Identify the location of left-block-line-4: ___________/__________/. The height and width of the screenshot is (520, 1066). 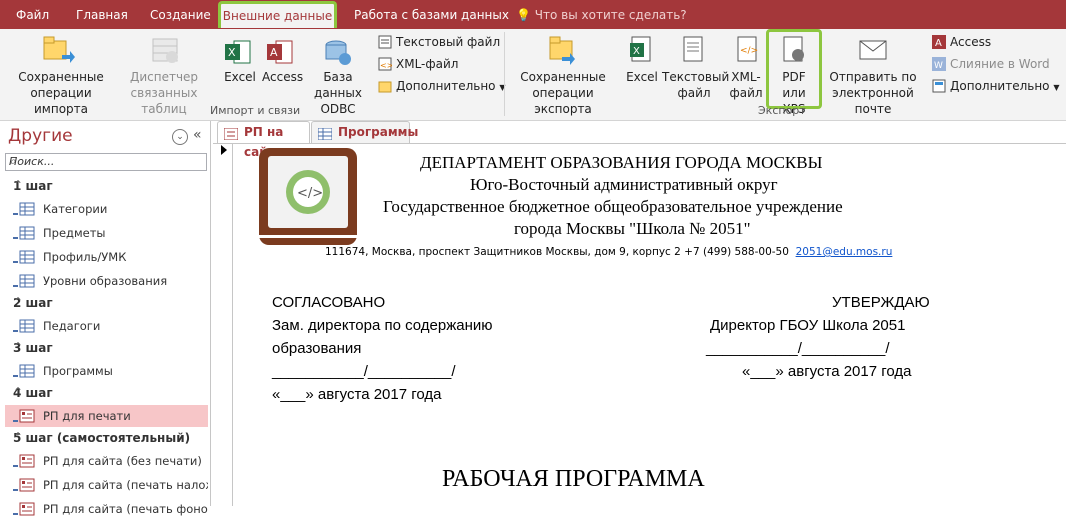
(364, 371).